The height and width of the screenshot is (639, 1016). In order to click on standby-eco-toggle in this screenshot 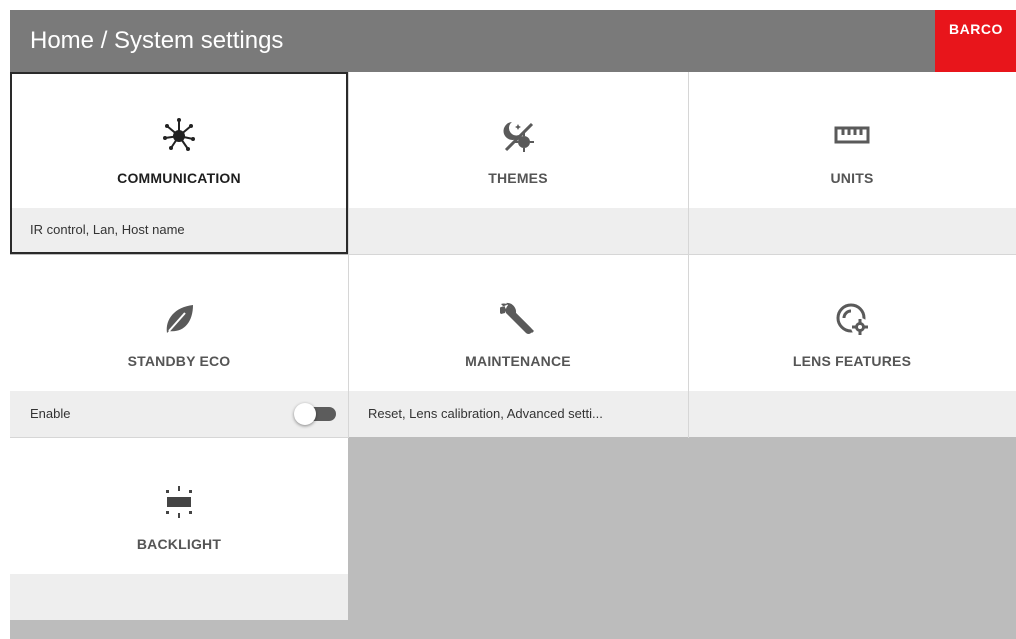, I will do `click(315, 414)`.